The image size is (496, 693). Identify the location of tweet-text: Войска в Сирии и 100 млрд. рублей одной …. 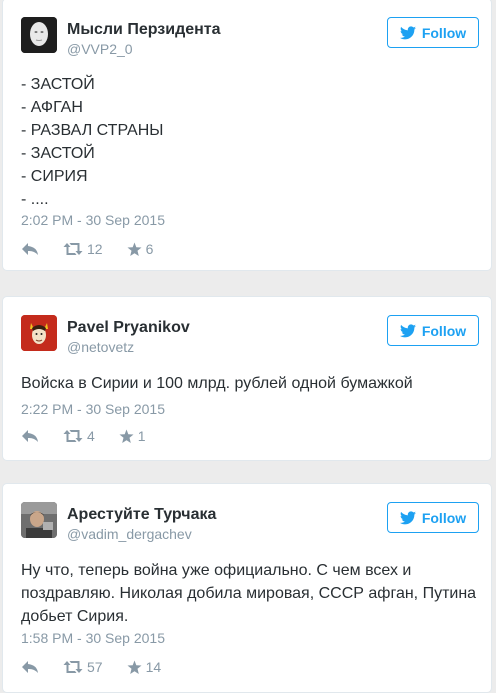
(217, 383).